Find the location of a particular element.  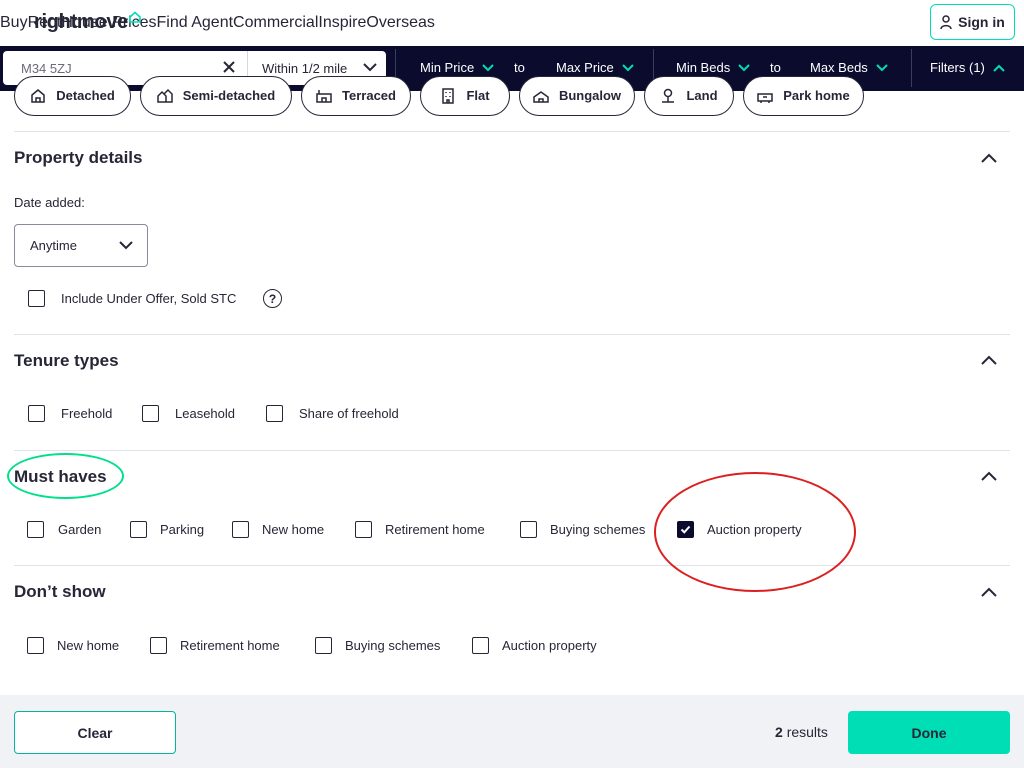

freehold-checkbox is located at coordinates (36, 413).